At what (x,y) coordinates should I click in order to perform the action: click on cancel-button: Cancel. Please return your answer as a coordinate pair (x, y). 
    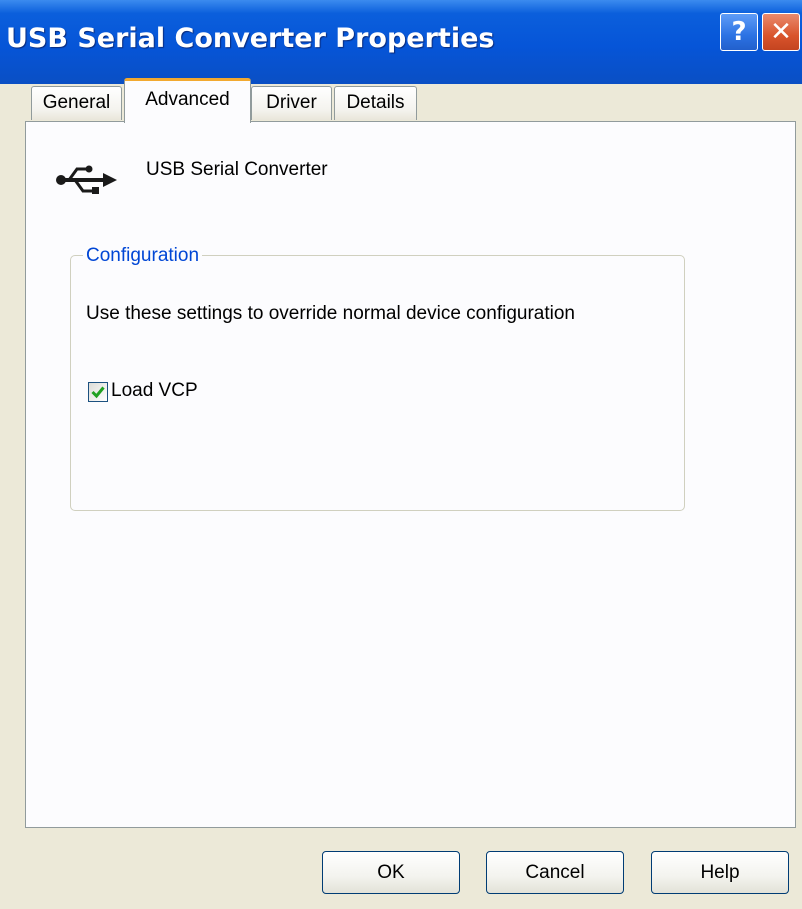
    Looking at the image, I should click on (555, 872).